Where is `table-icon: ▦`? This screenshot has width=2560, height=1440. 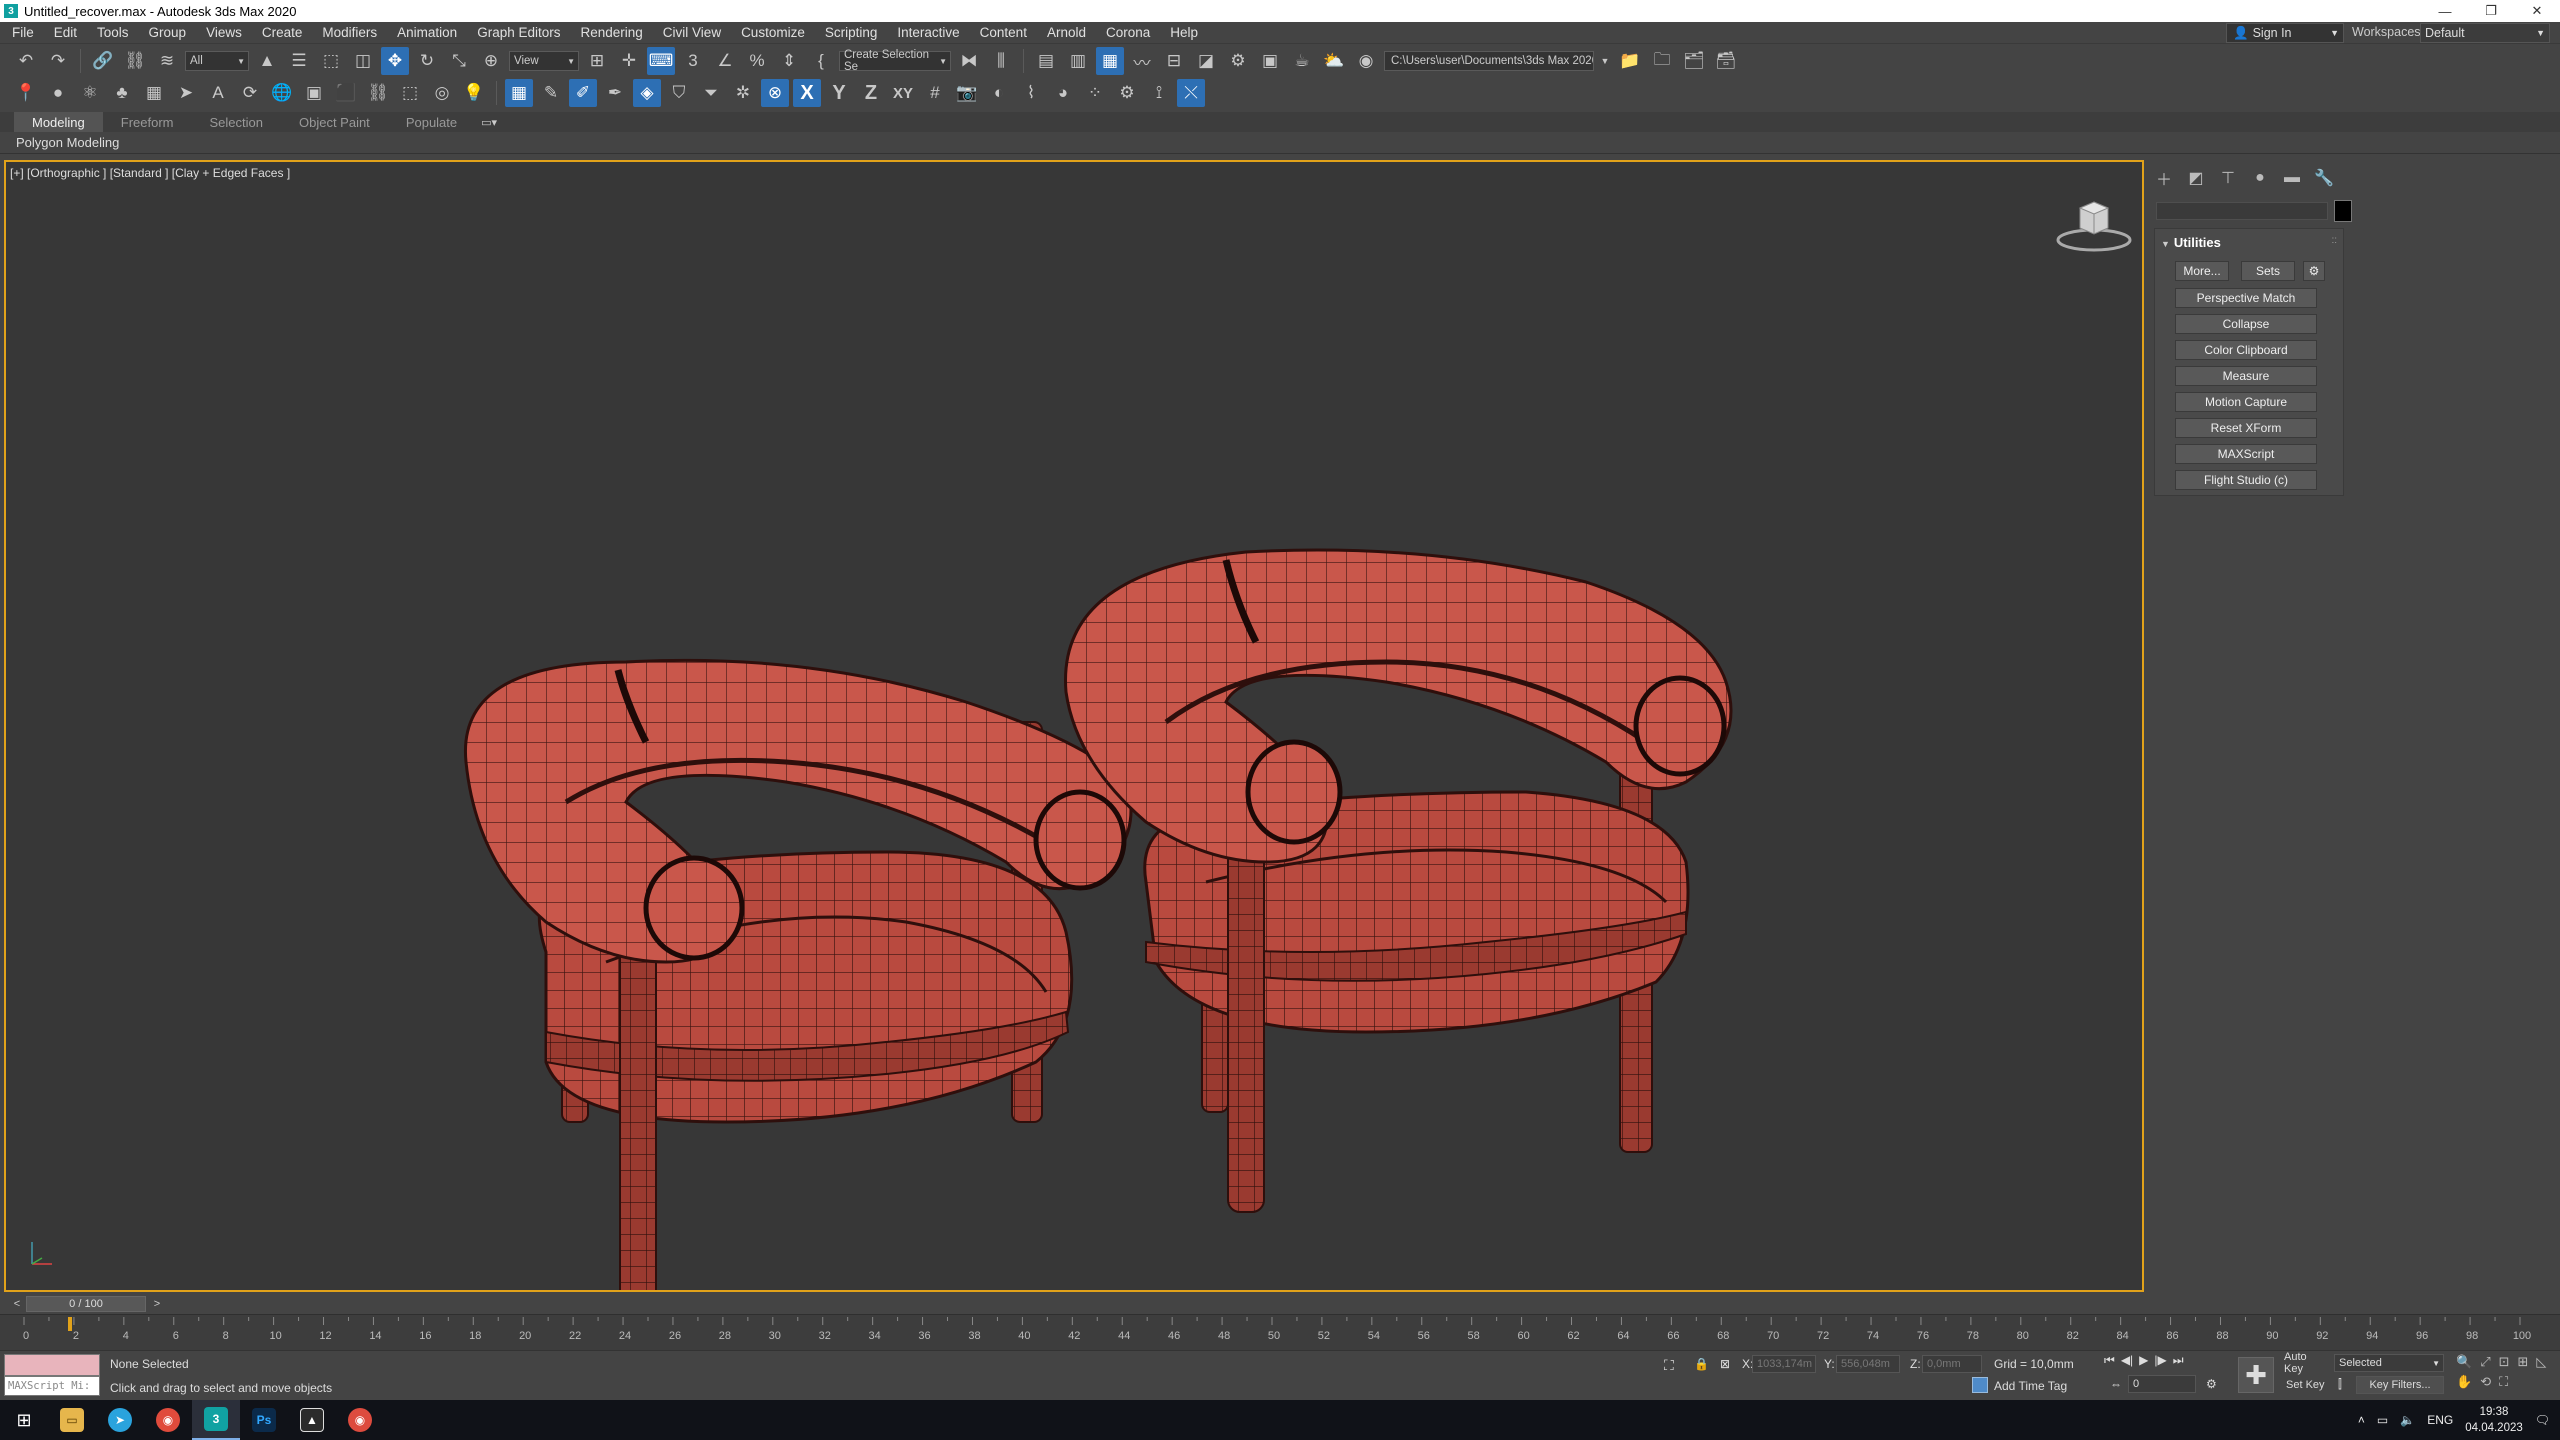 table-icon: ▦ is located at coordinates (154, 93).